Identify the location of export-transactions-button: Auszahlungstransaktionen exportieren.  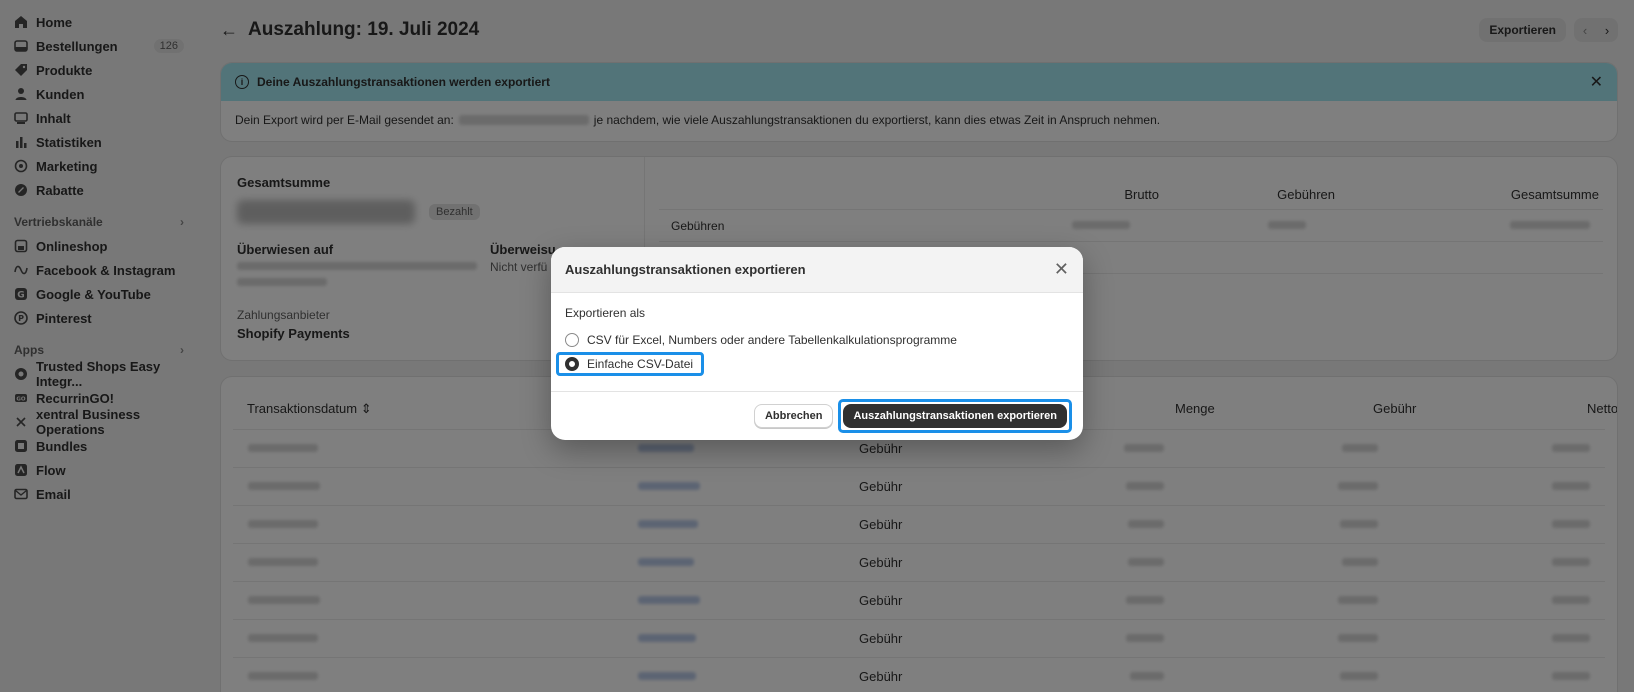
(955, 415).